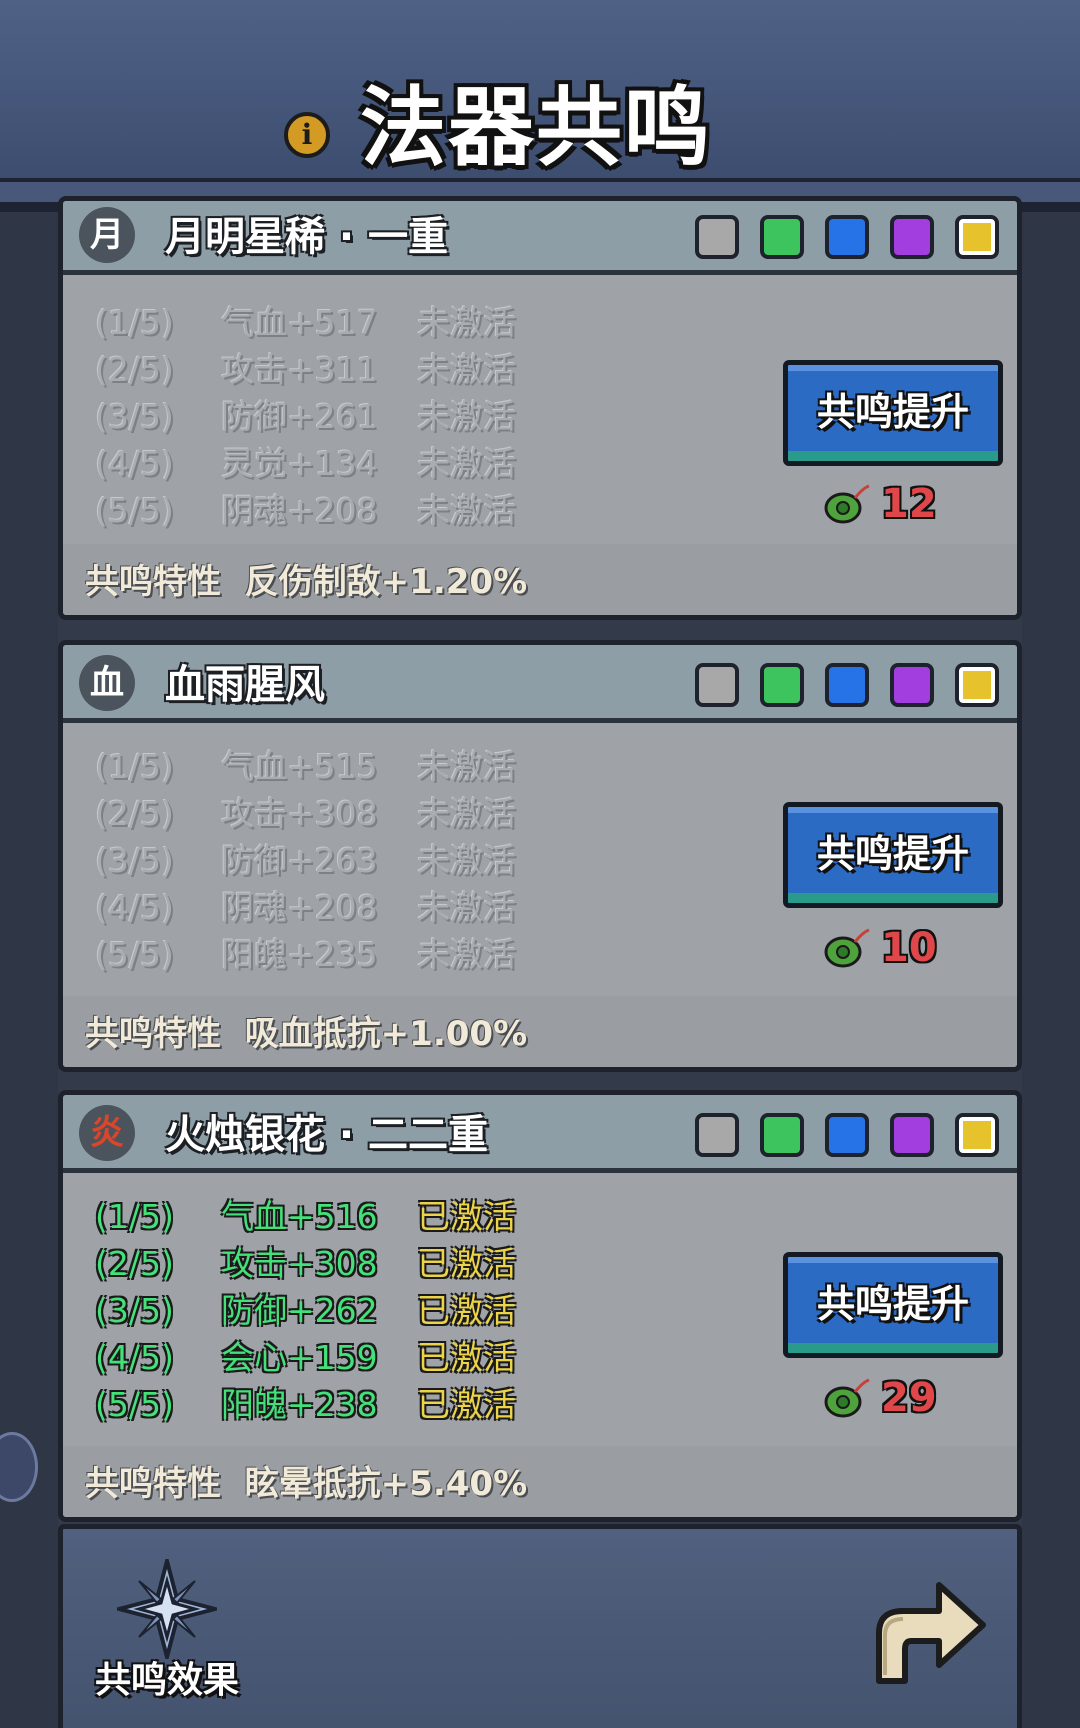 The image size is (1080, 1728). I want to click on bonus-level: (2/5), so click(134, 1263).